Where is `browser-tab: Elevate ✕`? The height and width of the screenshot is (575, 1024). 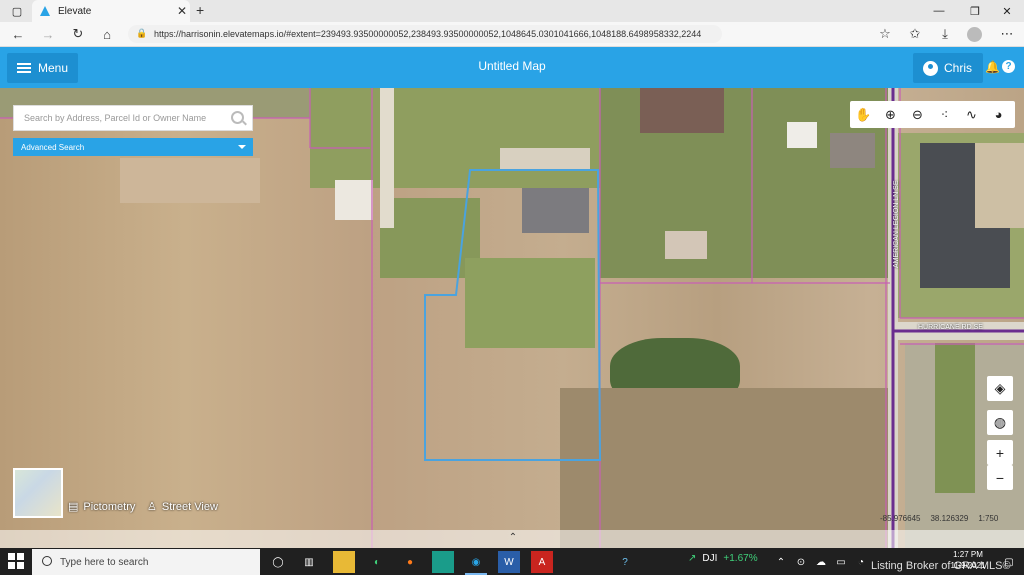 browser-tab: Elevate ✕ is located at coordinates (111, 11).